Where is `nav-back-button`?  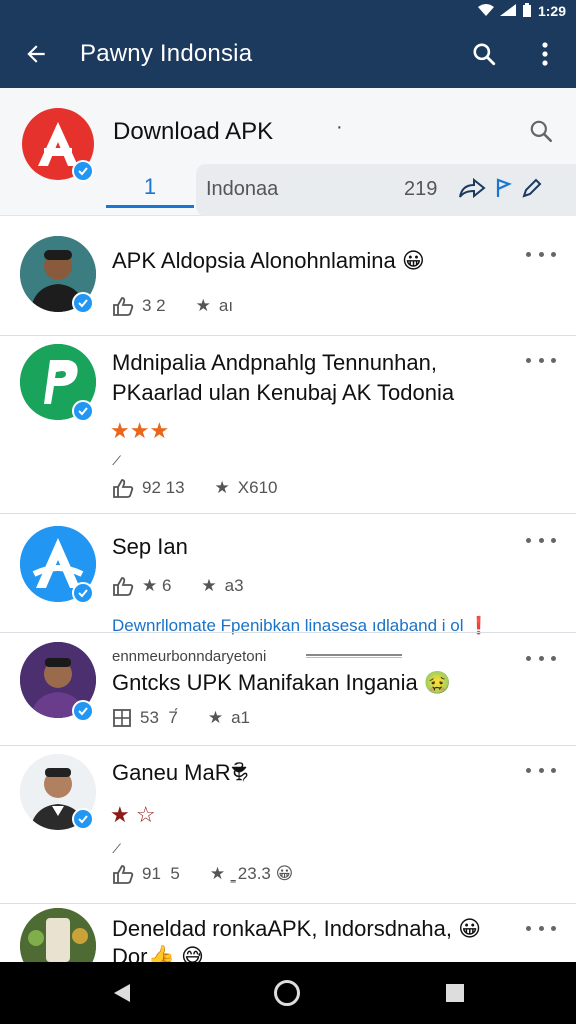
nav-back-button is located at coordinates (122, 995).